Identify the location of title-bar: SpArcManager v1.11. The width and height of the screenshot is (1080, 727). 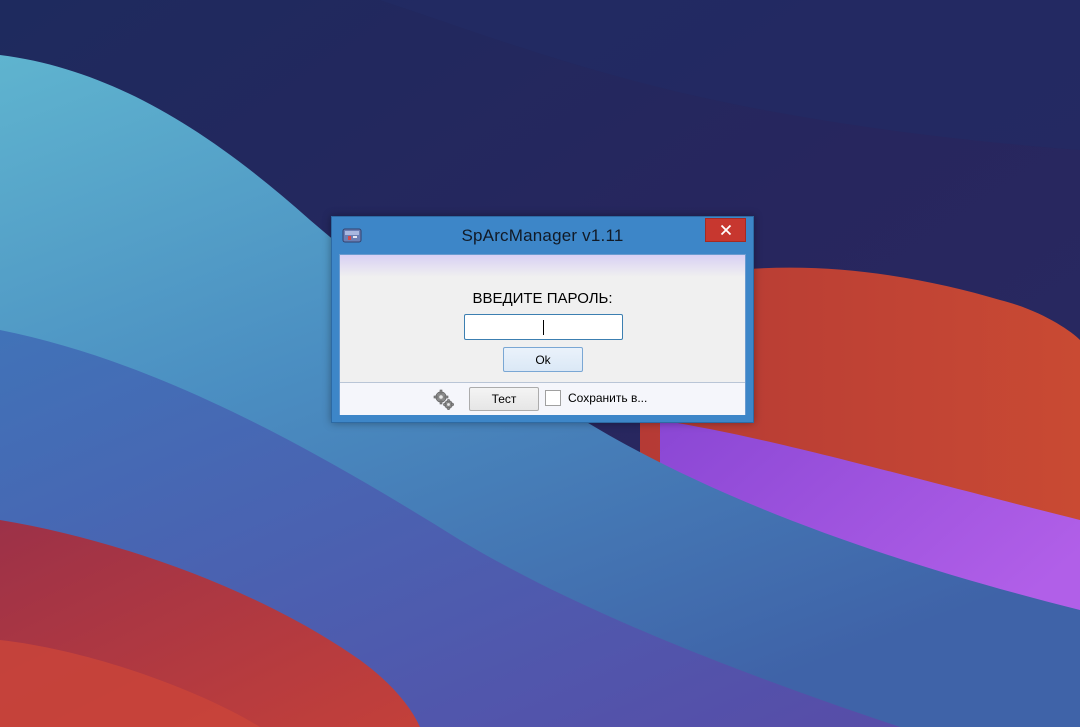
(542, 235).